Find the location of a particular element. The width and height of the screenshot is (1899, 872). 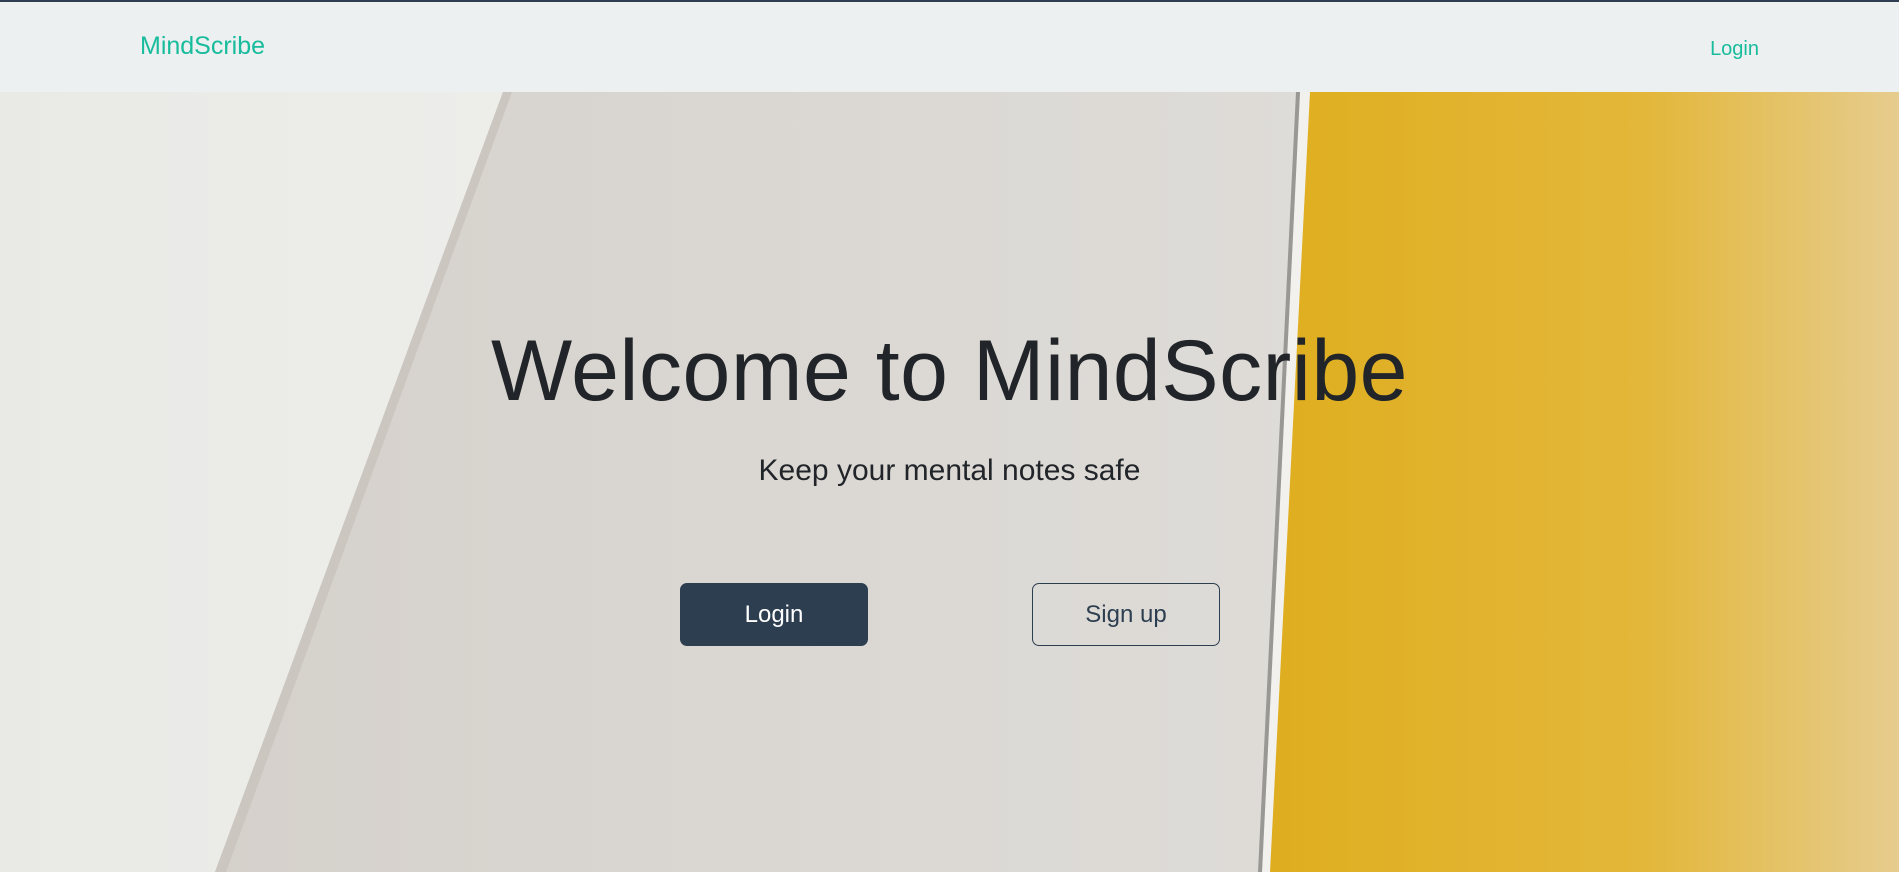

login-button: Login is located at coordinates (774, 614).